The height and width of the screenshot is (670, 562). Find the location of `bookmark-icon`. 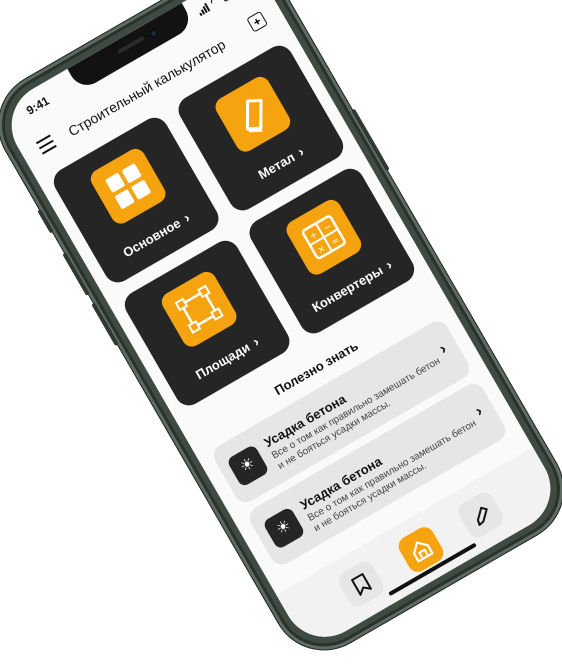

bookmark-icon is located at coordinates (361, 584).